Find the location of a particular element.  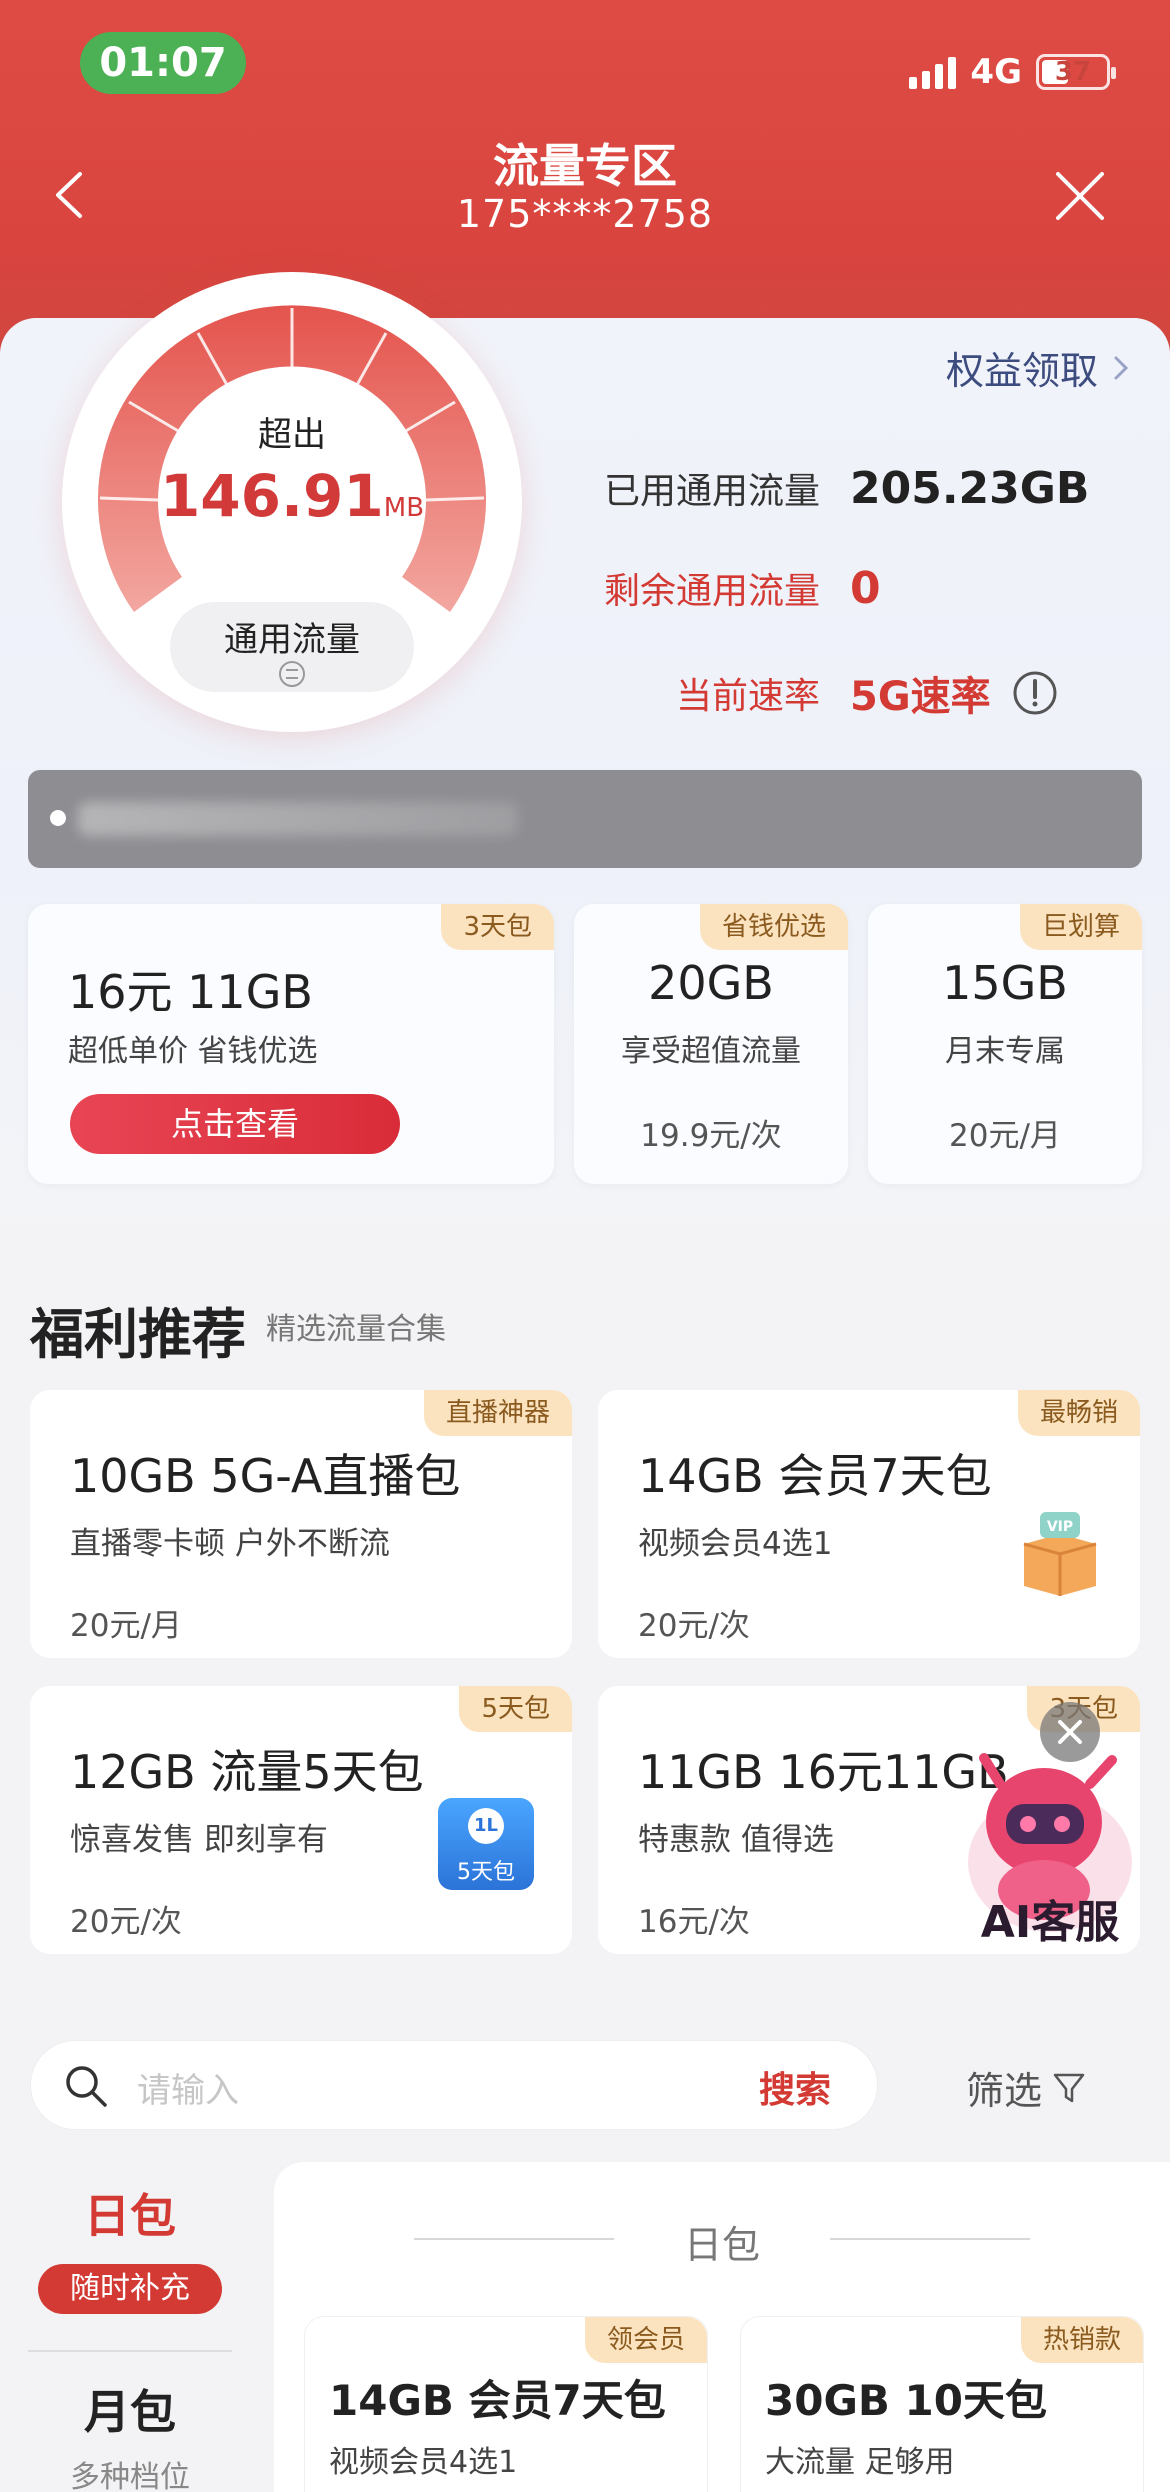

package-tag: 省钱优选 is located at coordinates (773, 927).